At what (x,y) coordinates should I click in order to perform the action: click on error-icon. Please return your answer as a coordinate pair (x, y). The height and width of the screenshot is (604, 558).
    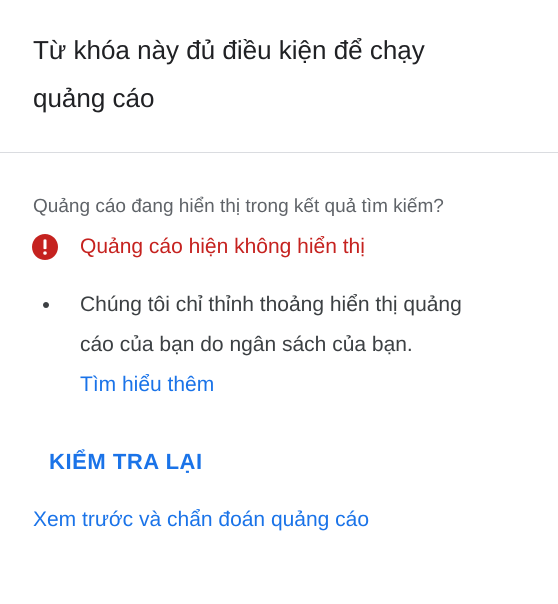
    Looking at the image, I should click on (45, 247).